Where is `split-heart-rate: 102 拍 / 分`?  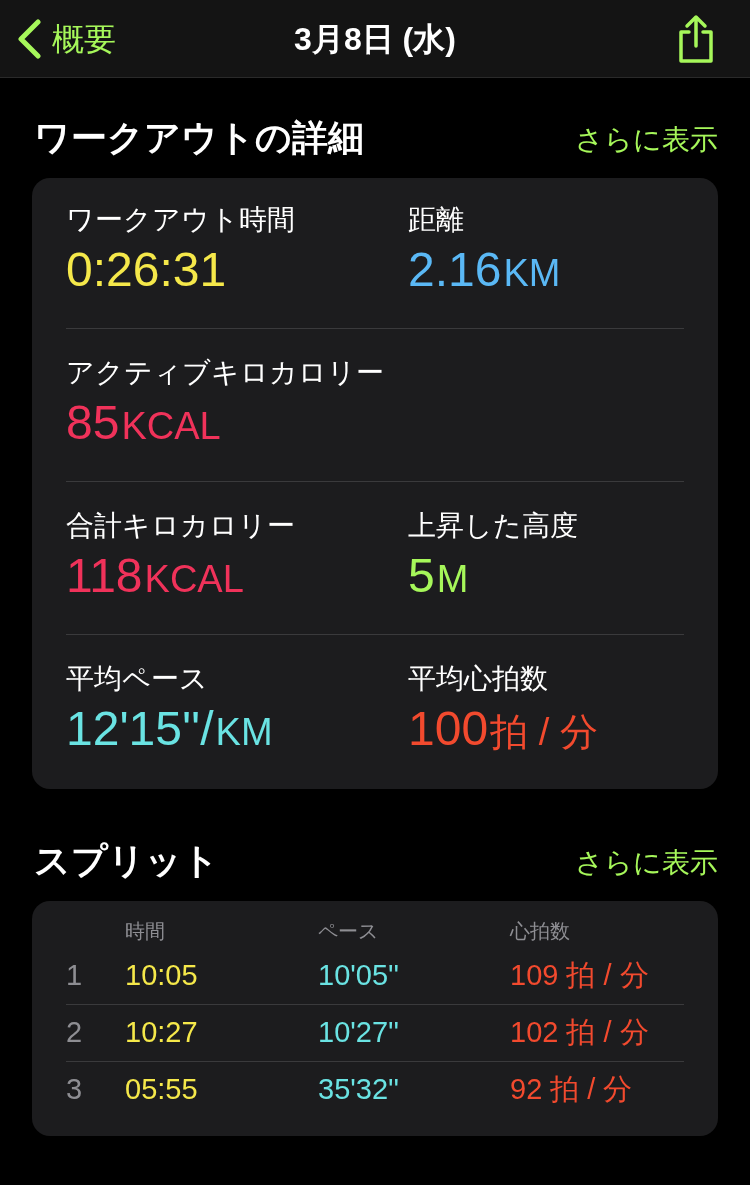 split-heart-rate: 102 拍 / 分 is located at coordinates (579, 1033).